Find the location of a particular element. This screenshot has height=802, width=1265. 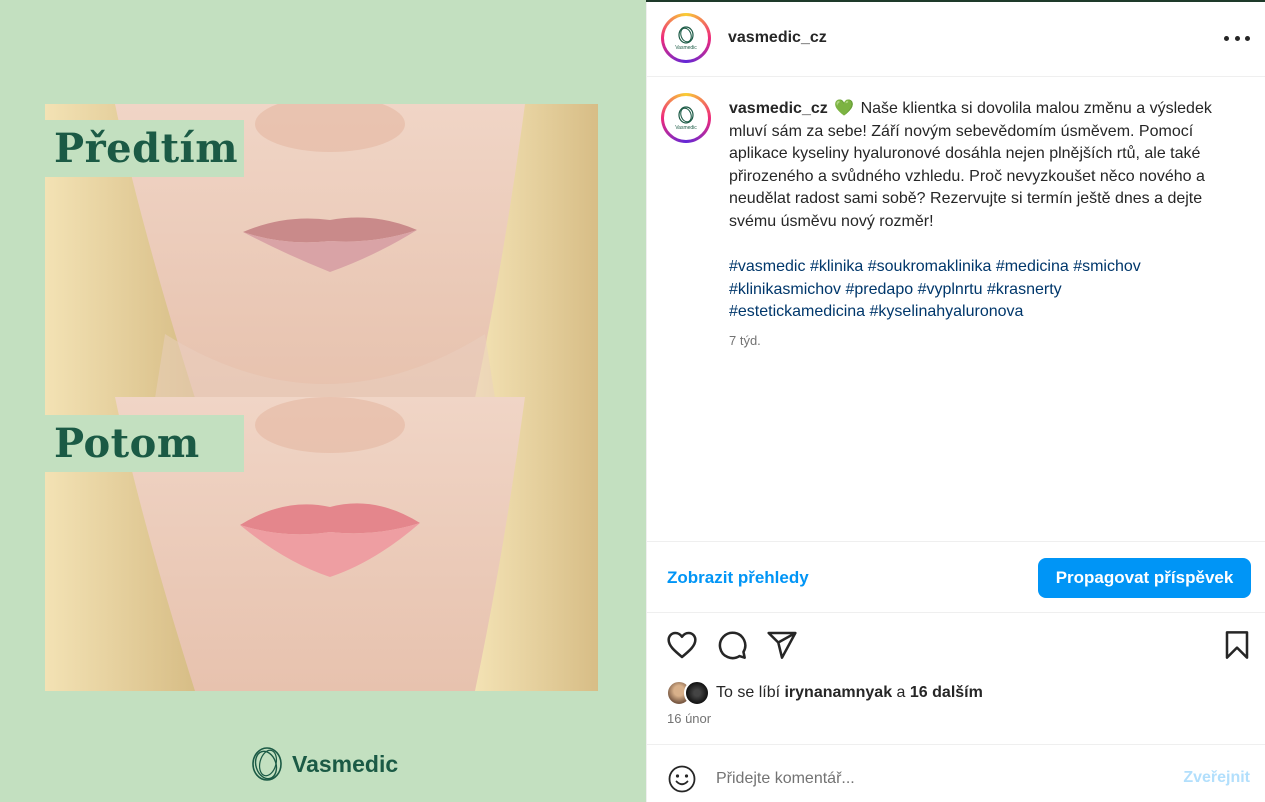

hashtag-link: #klinikasmichov is located at coordinates (785, 289).